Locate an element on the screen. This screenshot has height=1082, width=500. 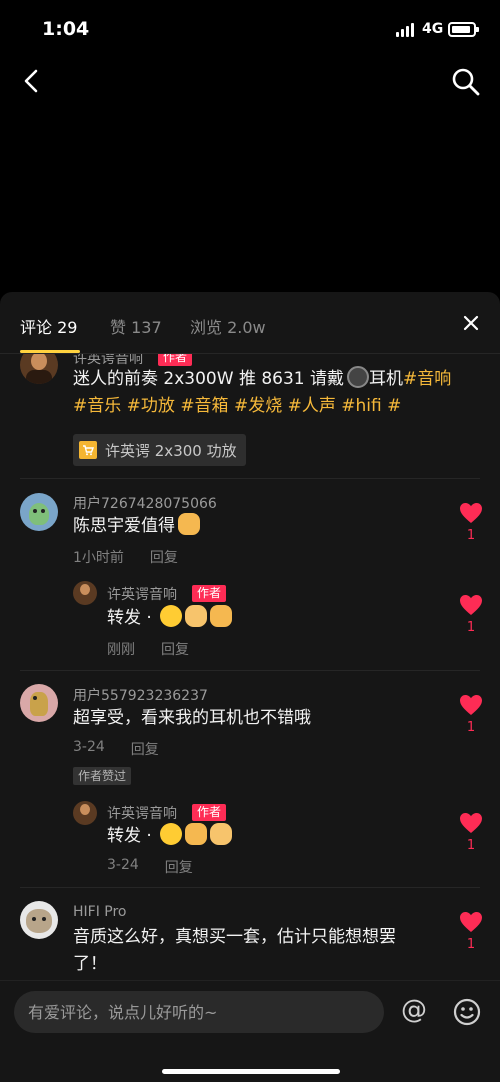
headset-icon is located at coordinates (358, 377).